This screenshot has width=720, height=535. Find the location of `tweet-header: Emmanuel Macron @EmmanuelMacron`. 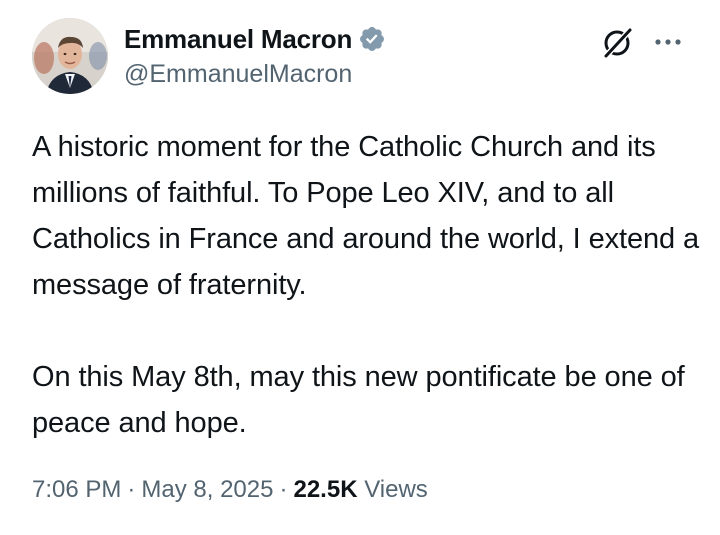

tweet-header: Emmanuel Macron @EmmanuelMacron is located at coordinates (362, 58).